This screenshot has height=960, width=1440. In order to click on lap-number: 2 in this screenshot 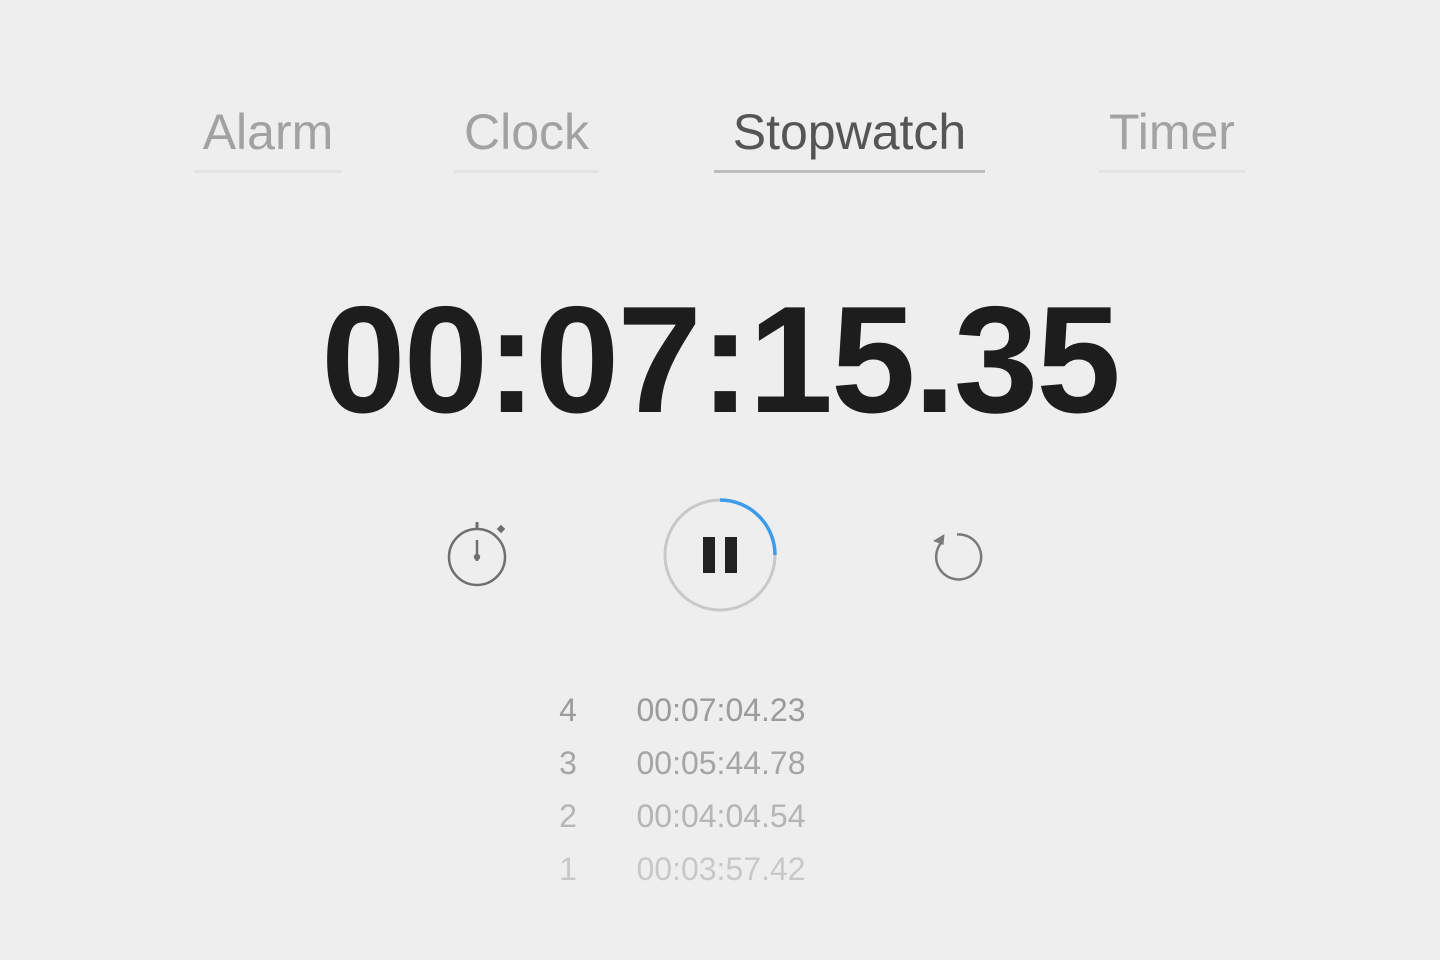, I will do `click(568, 816)`.